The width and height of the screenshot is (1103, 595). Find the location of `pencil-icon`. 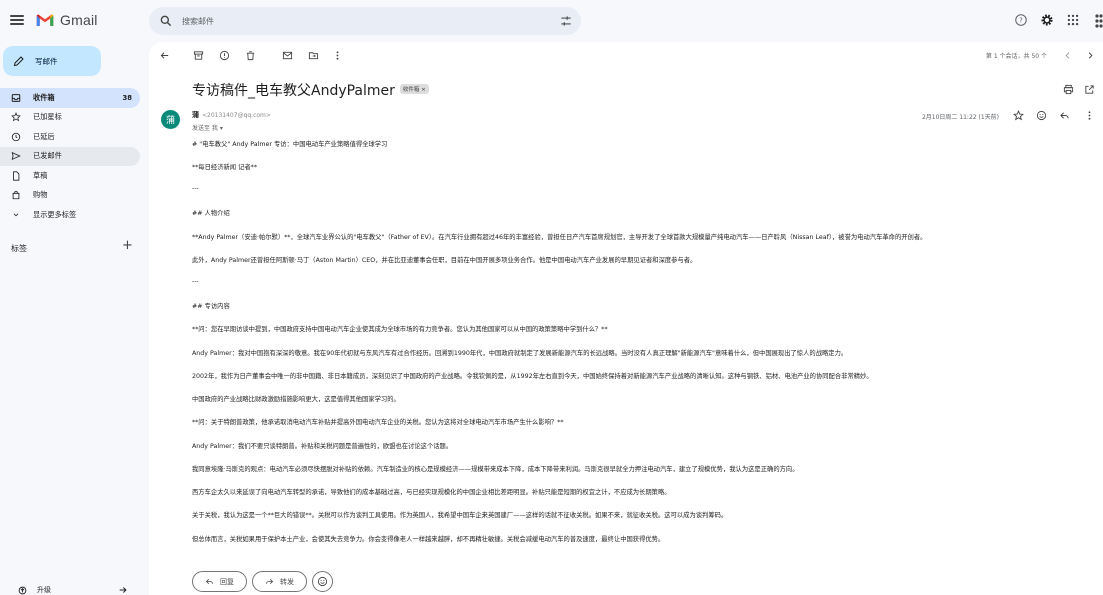

pencil-icon is located at coordinates (18, 61).